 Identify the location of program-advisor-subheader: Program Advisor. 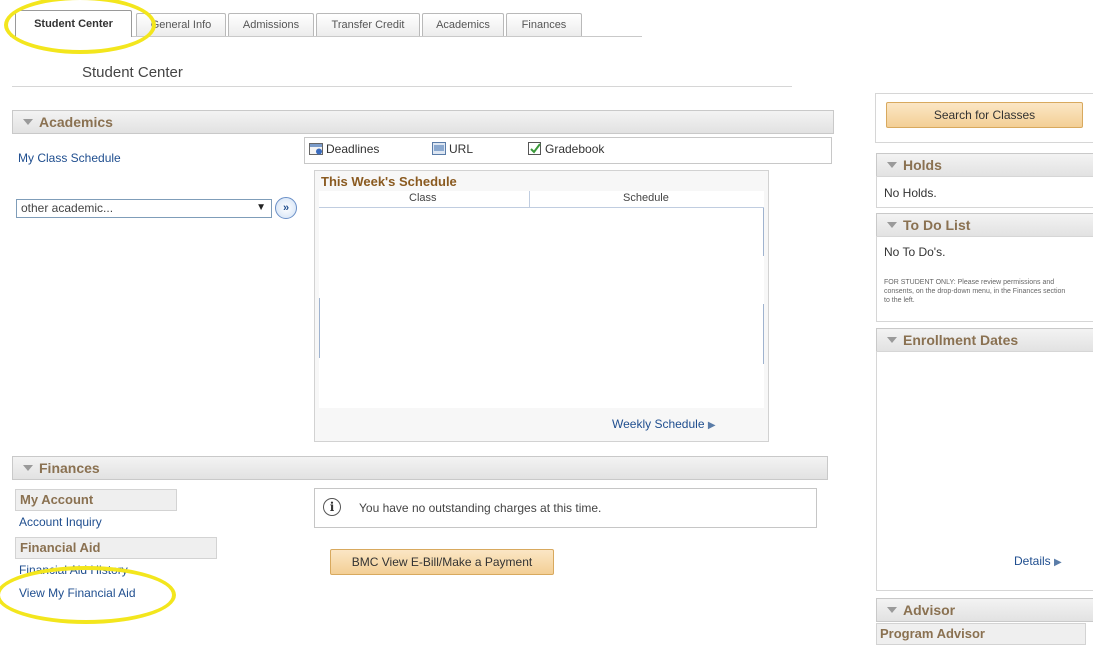
(981, 634).